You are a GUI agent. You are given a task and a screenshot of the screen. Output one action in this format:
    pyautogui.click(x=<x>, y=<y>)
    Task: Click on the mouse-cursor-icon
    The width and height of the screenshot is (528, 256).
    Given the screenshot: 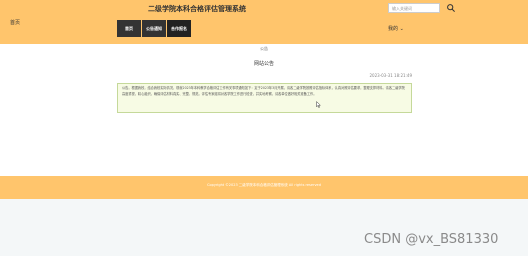 What is the action you would take?
    pyautogui.click(x=318, y=104)
    